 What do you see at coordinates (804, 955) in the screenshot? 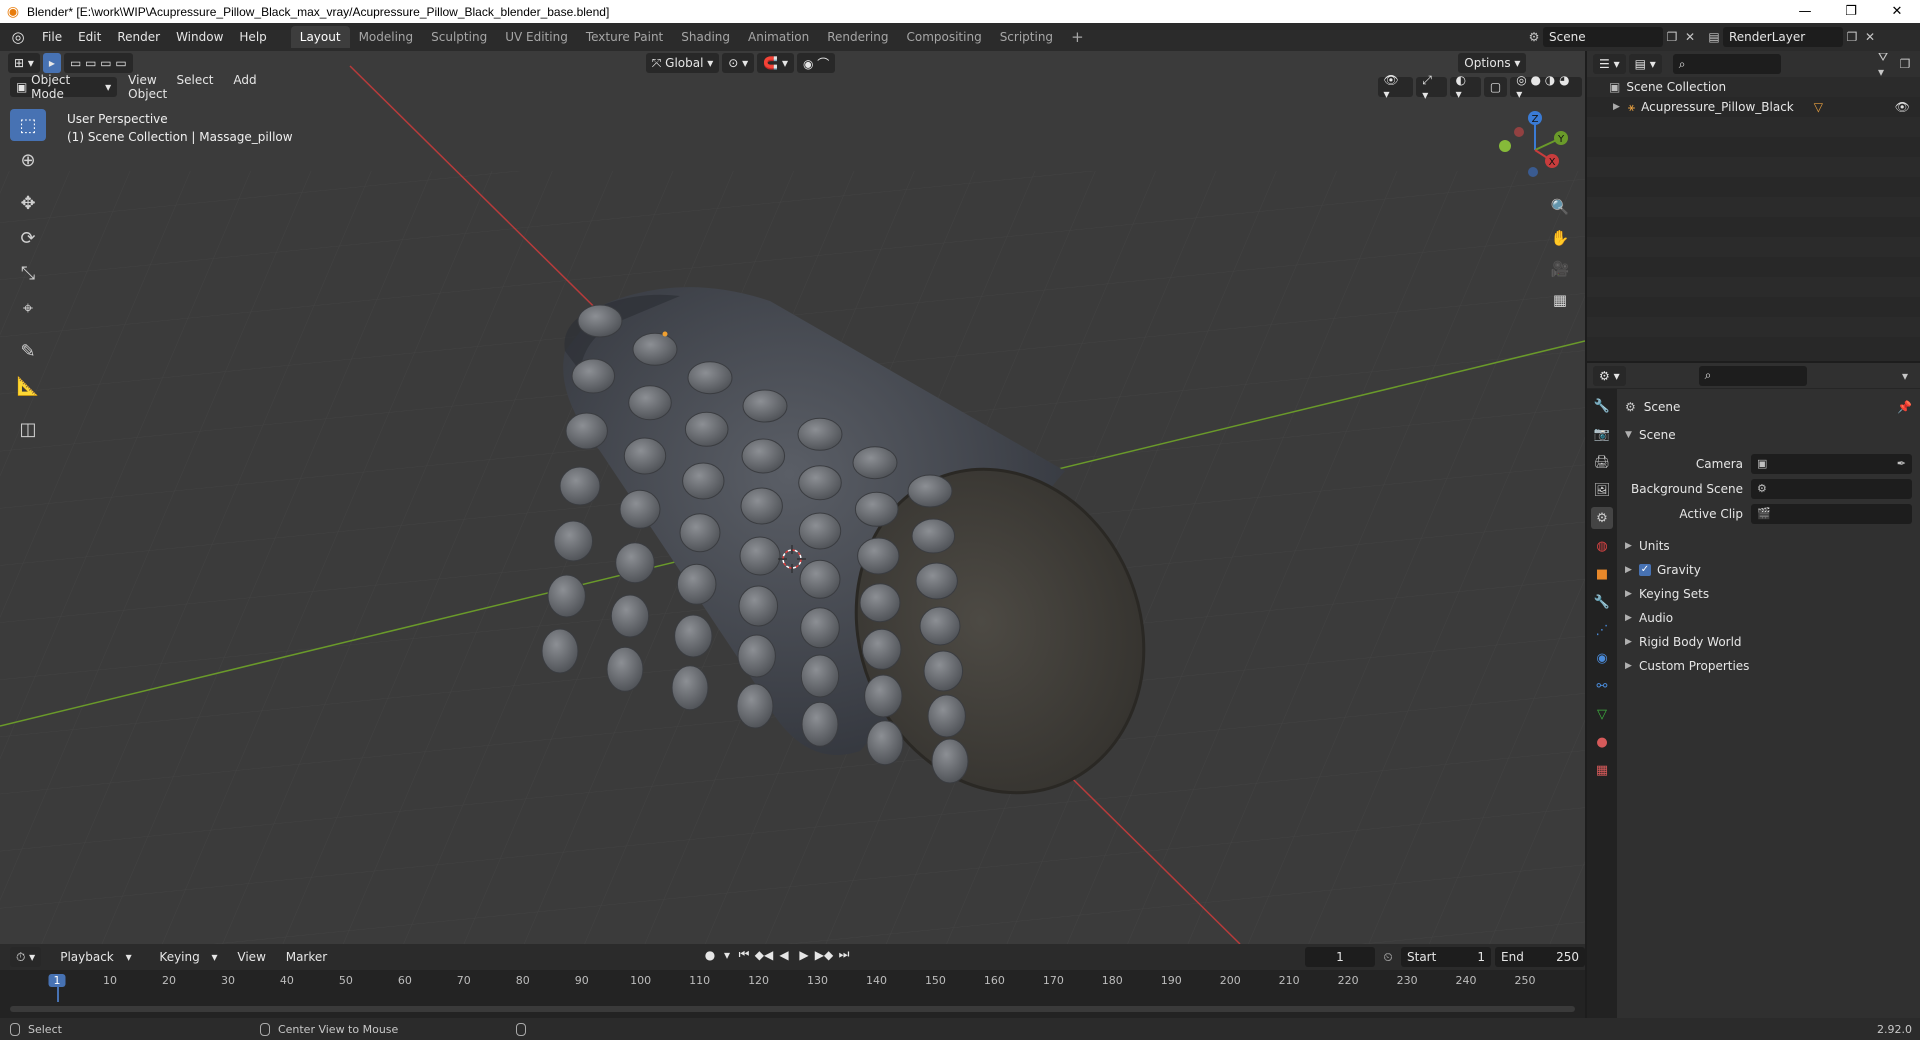
I see `play-icon: ▶` at bounding box center [804, 955].